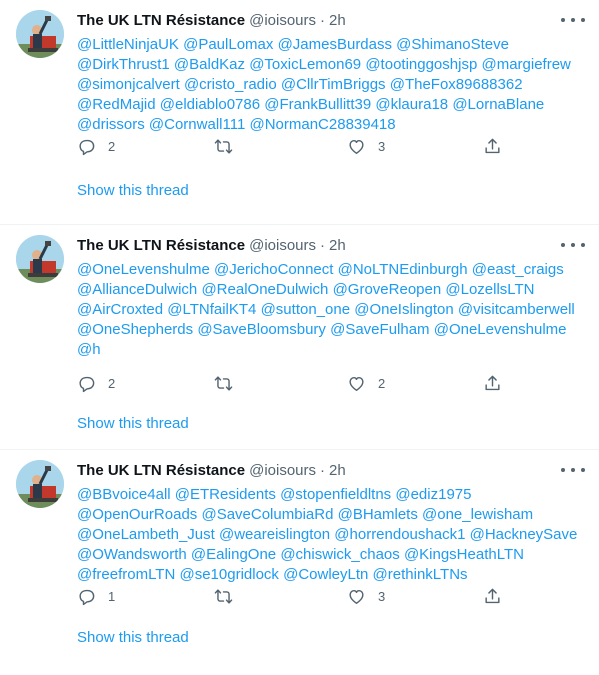  Describe the element at coordinates (456, 84) in the screenshot. I see `mention-link: @TheFox89688362` at that location.